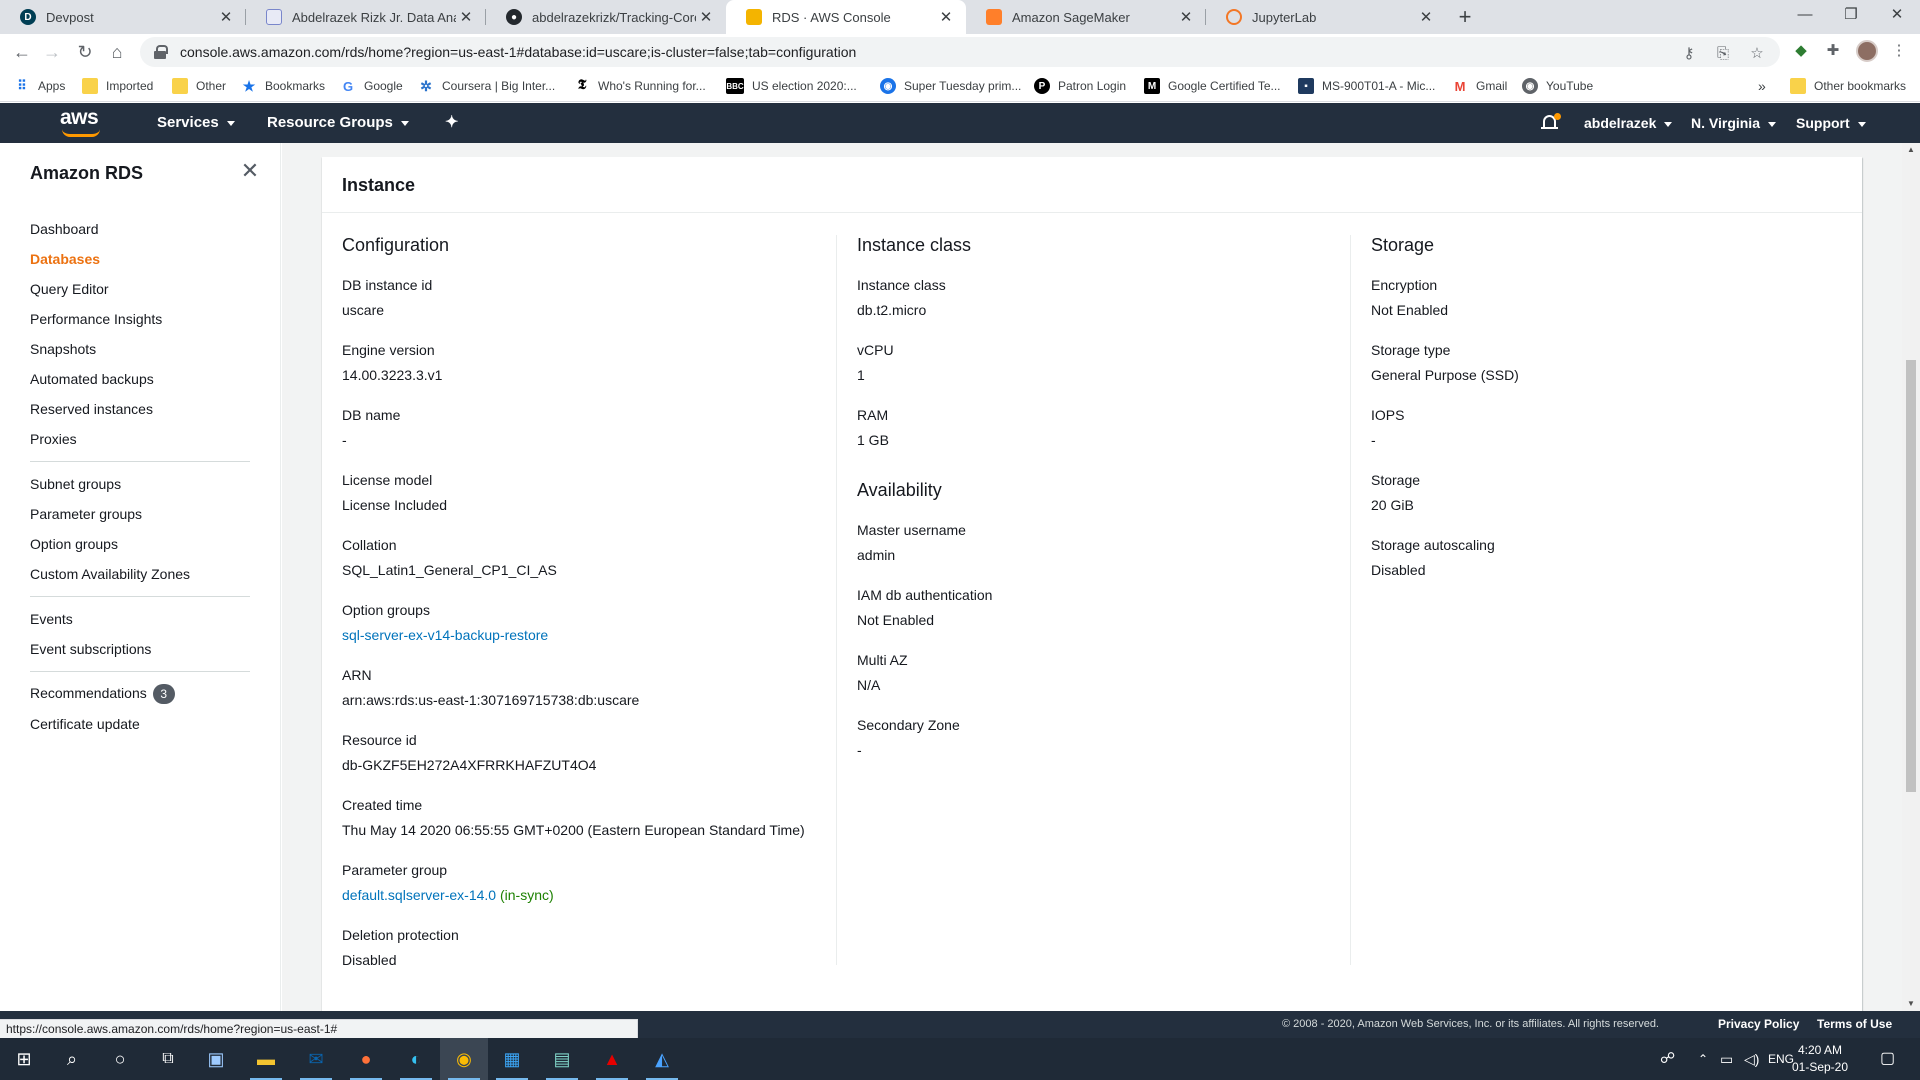 This screenshot has width=1920, height=1080. What do you see at coordinates (1820, 1059) in the screenshot?
I see `system-clock: 4:20 AM 01-Sep-20` at bounding box center [1820, 1059].